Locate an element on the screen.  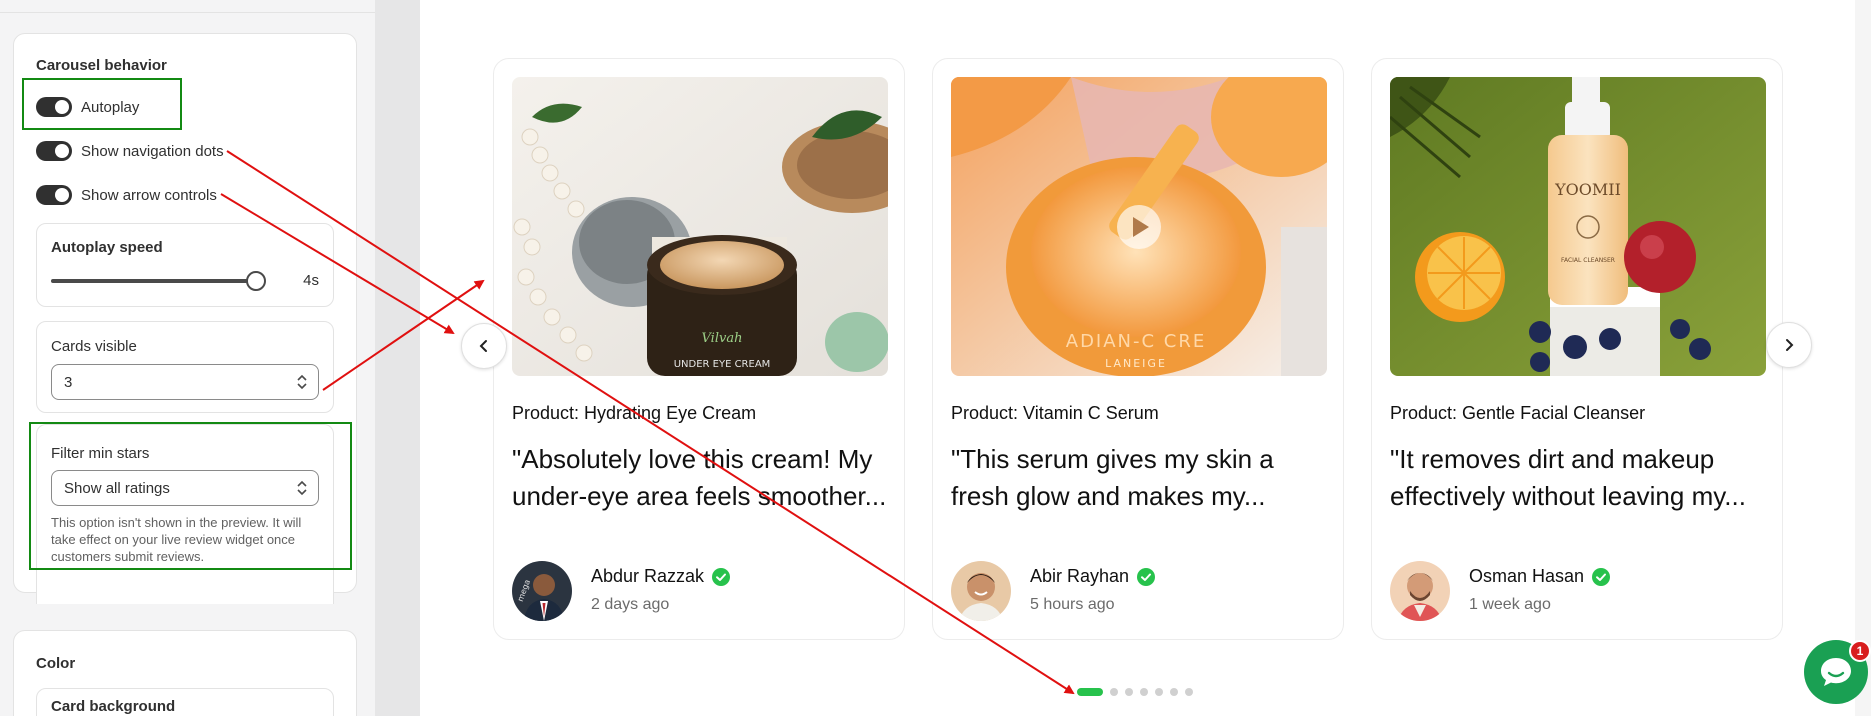
reviewer-name: Abdur Razzak is located at coordinates (648, 576).